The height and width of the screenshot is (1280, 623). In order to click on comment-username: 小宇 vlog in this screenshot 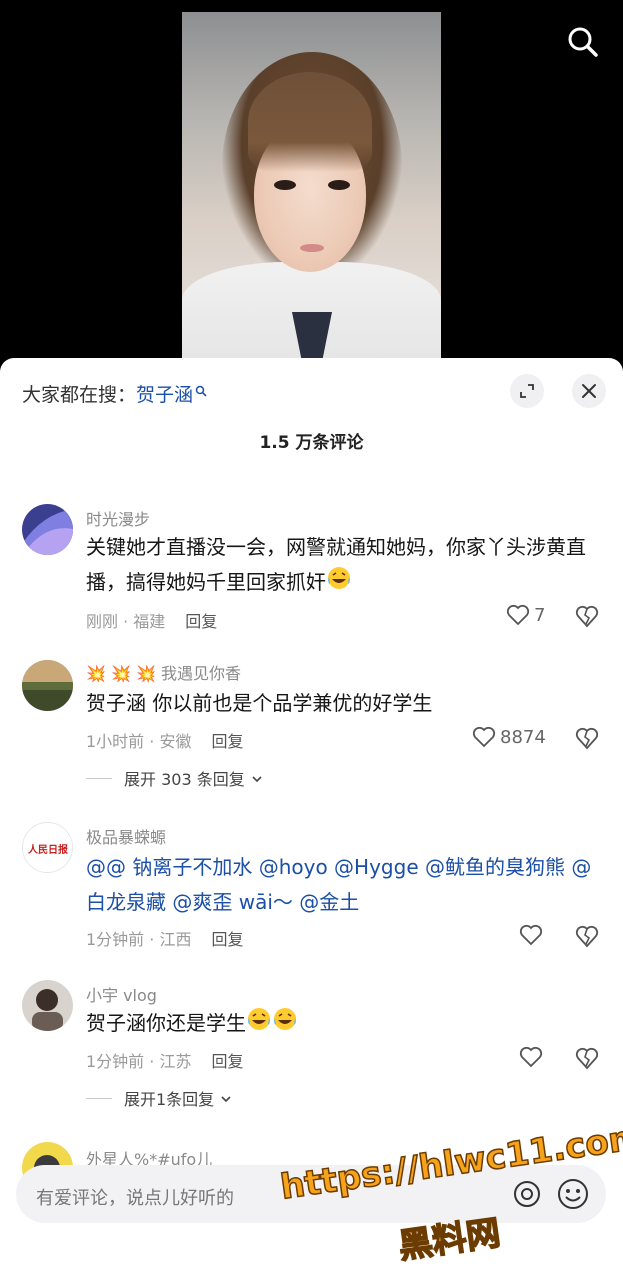, I will do `click(121, 994)`.